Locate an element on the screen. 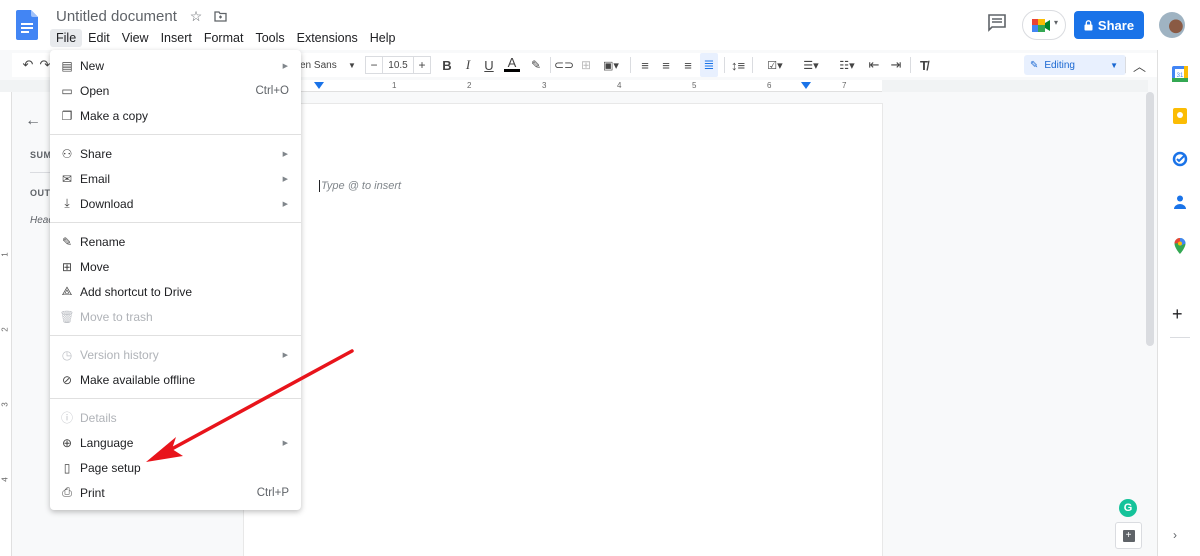  line-spacing-icon: ↕≡ is located at coordinates (738, 65).